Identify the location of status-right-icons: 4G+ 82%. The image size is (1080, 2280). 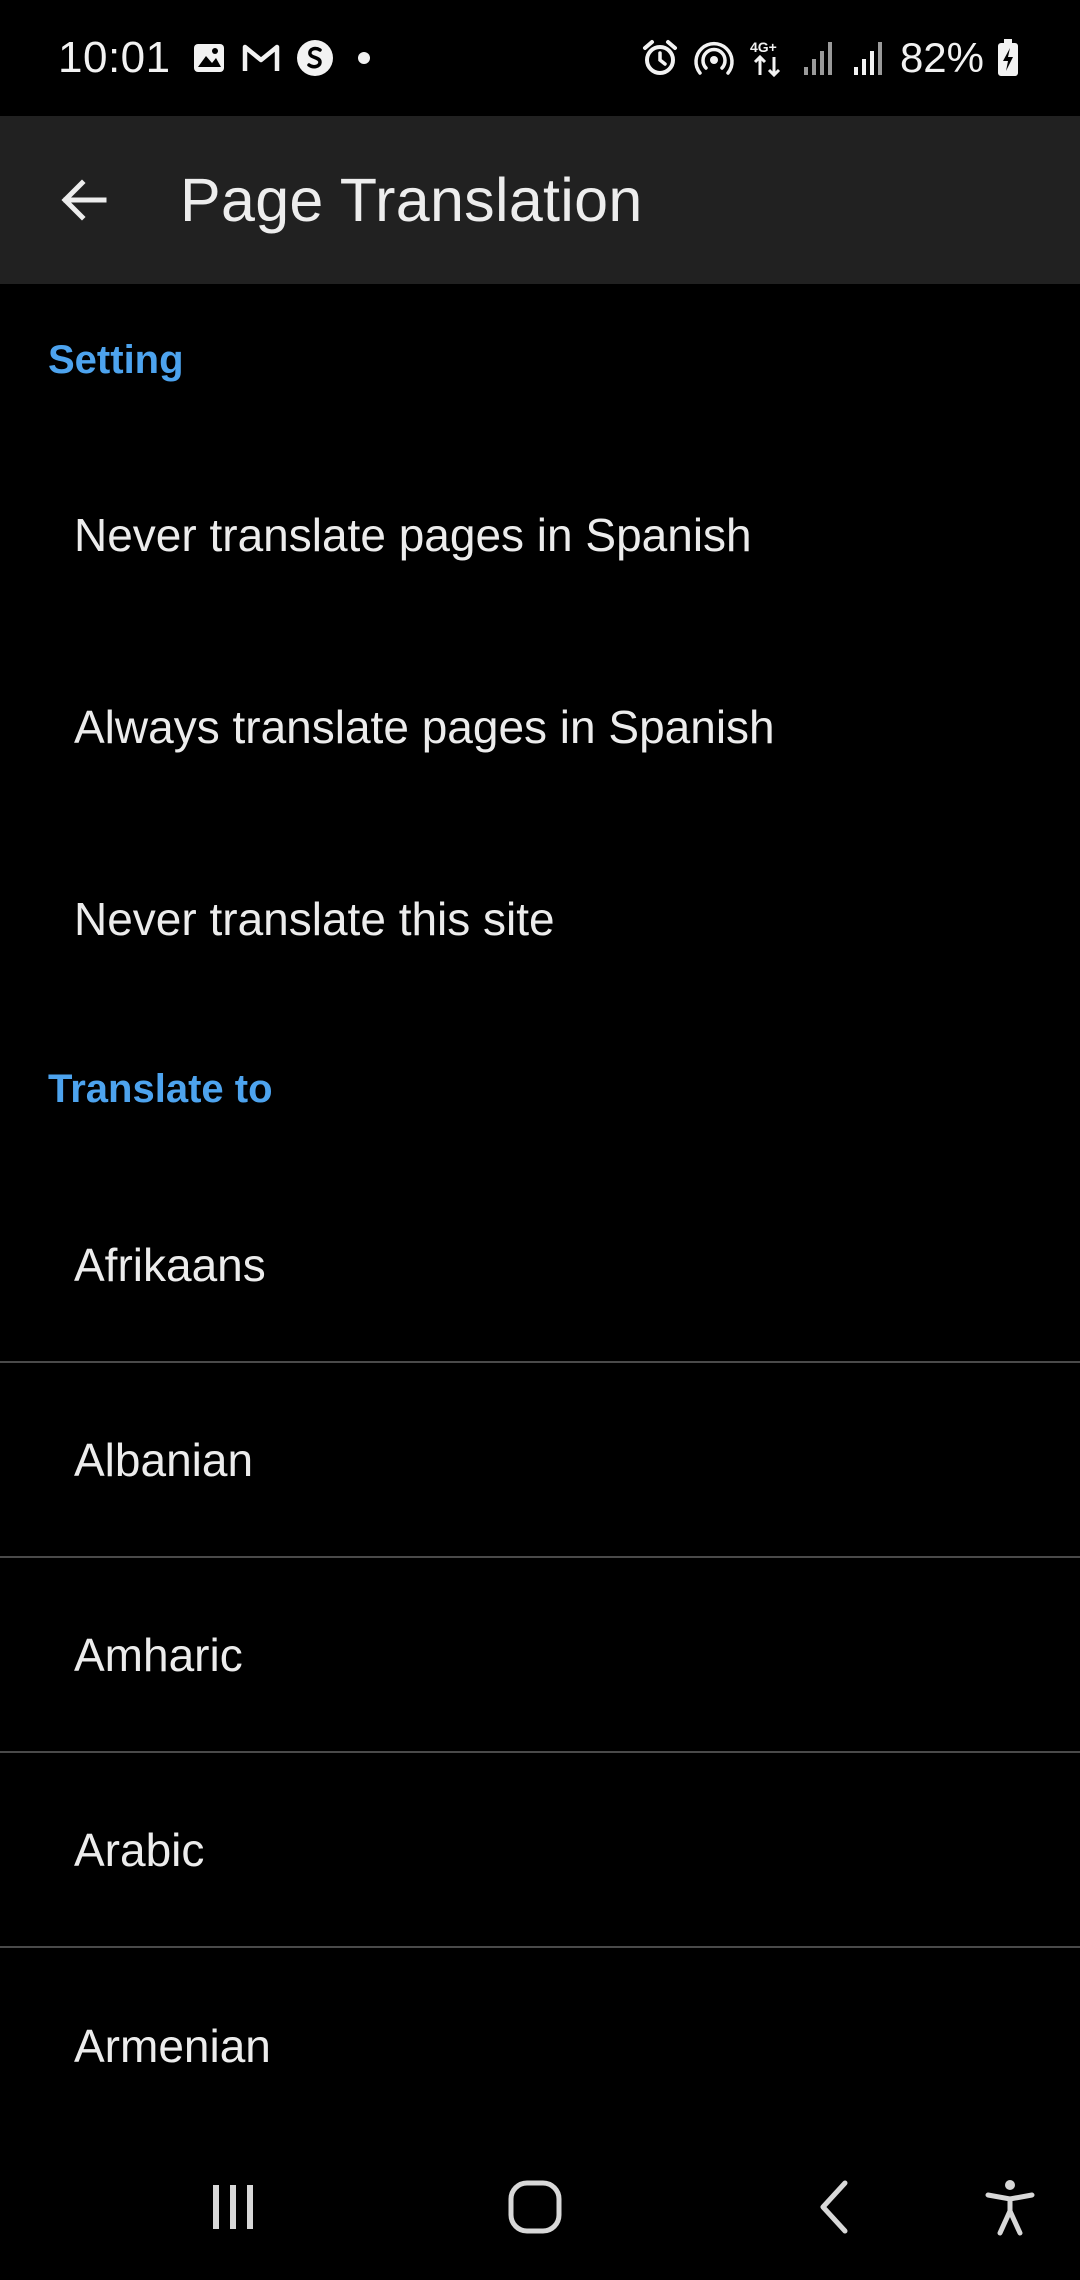
(830, 58).